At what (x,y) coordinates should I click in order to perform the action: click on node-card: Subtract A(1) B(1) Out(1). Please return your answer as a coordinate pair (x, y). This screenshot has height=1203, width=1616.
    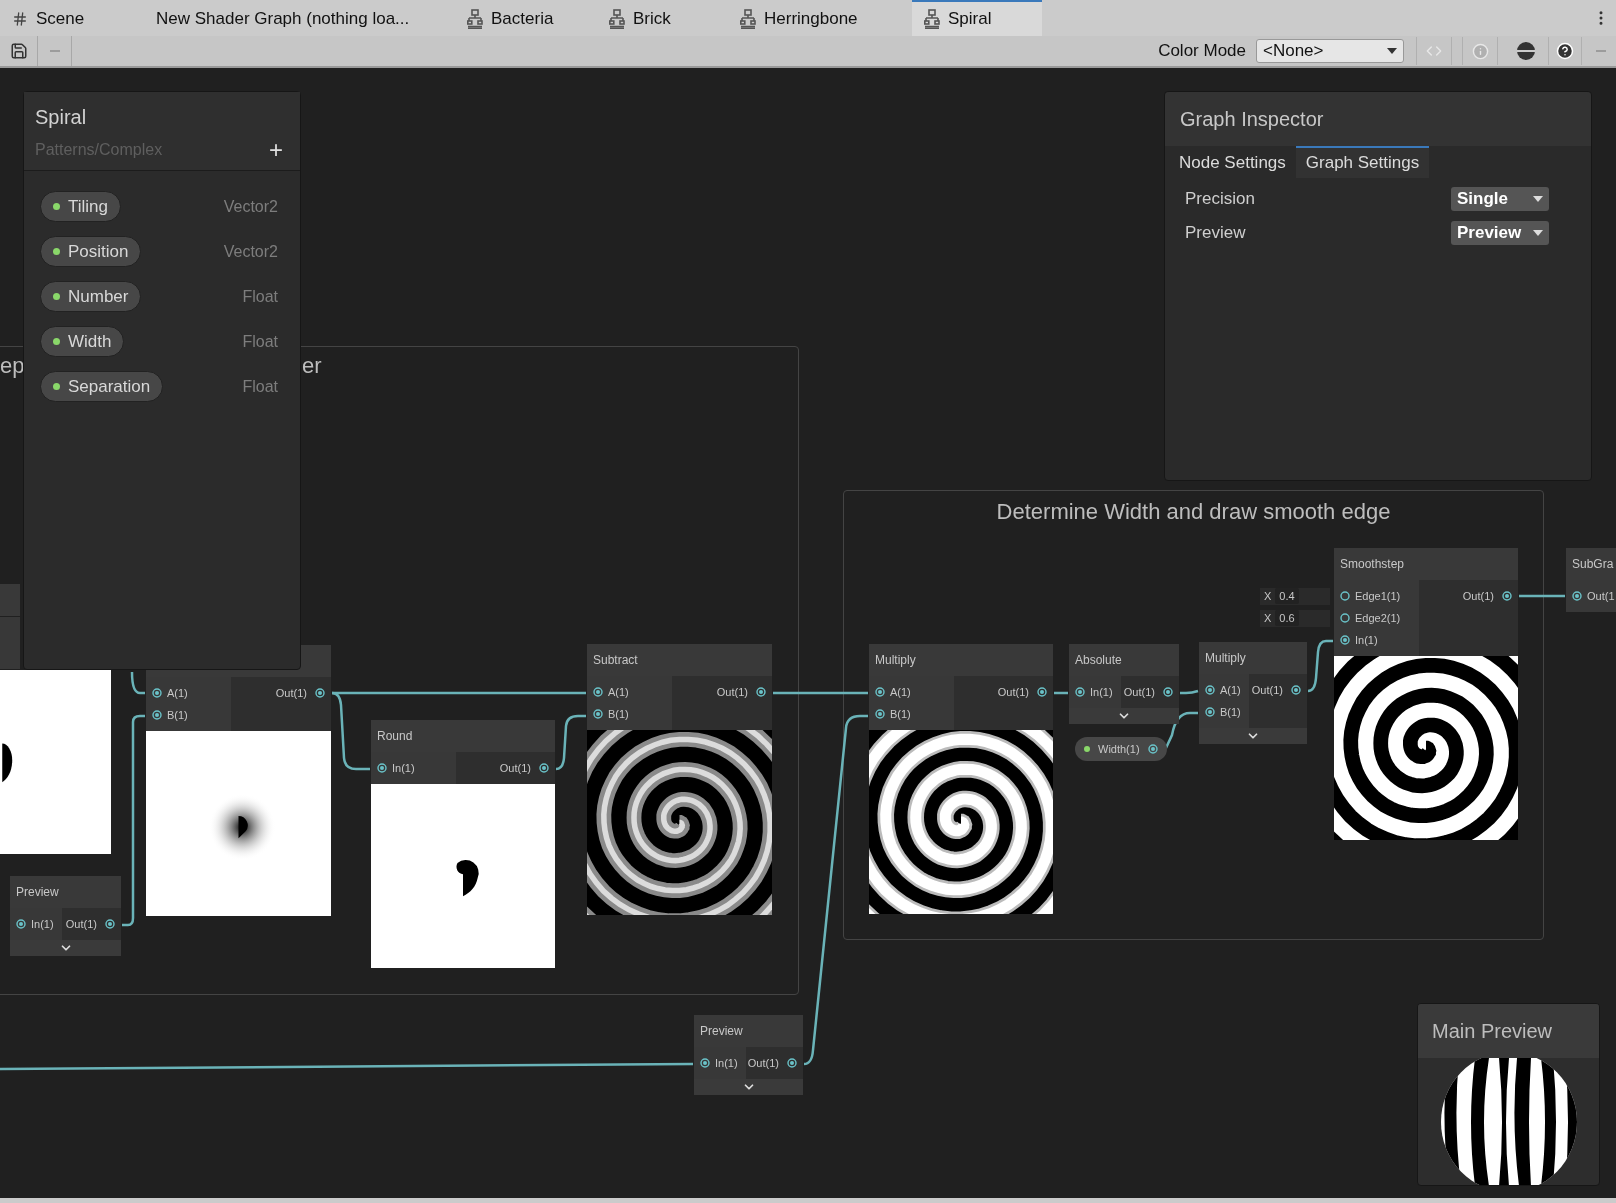
    Looking at the image, I should click on (679, 779).